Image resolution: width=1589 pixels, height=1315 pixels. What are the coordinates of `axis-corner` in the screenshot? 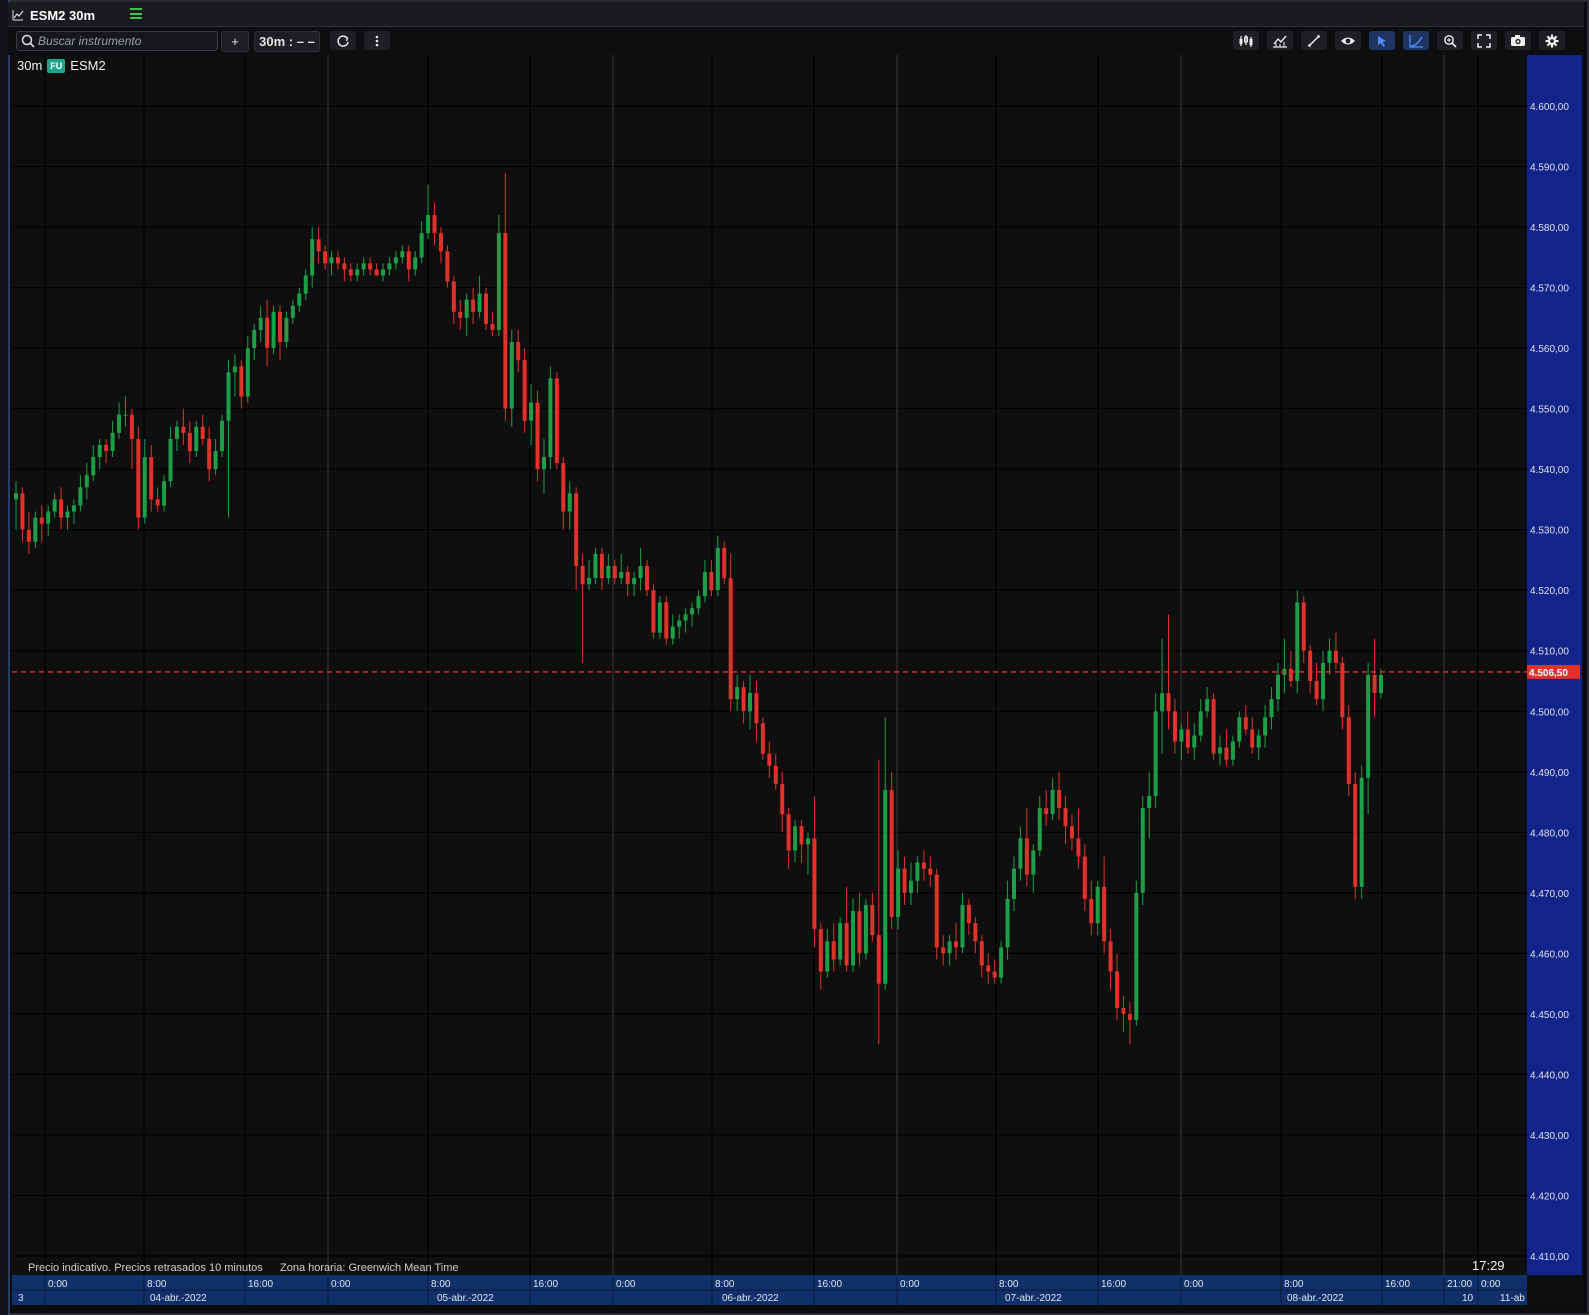 It's located at (1554, 1290).